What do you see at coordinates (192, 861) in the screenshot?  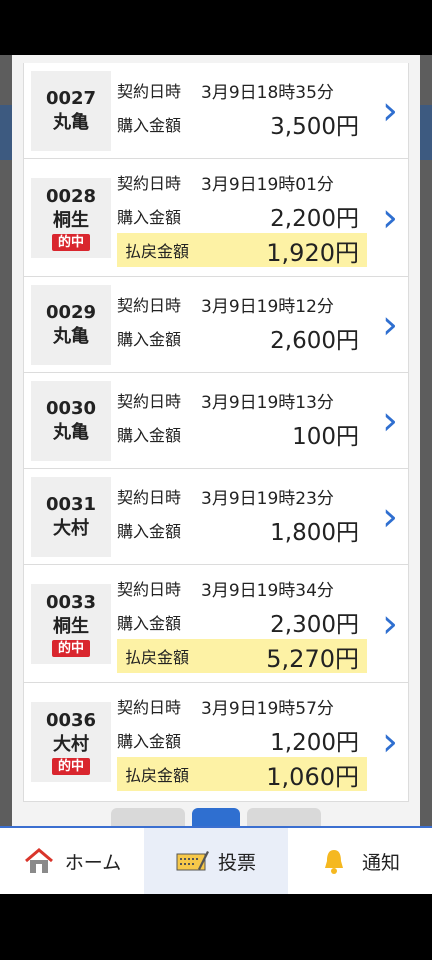 I see `ticket-pen-icon` at bounding box center [192, 861].